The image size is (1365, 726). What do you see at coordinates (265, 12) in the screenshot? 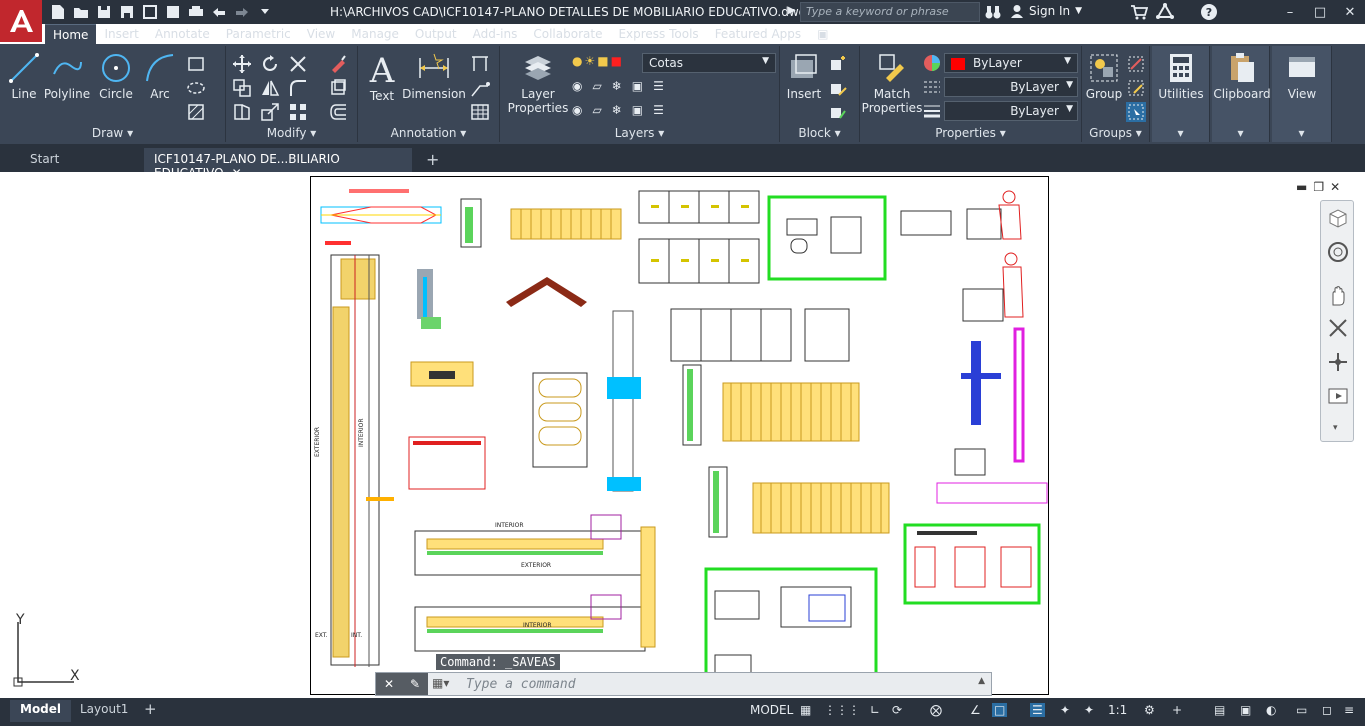
I see `qat-dropdown-icon` at bounding box center [265, 12].